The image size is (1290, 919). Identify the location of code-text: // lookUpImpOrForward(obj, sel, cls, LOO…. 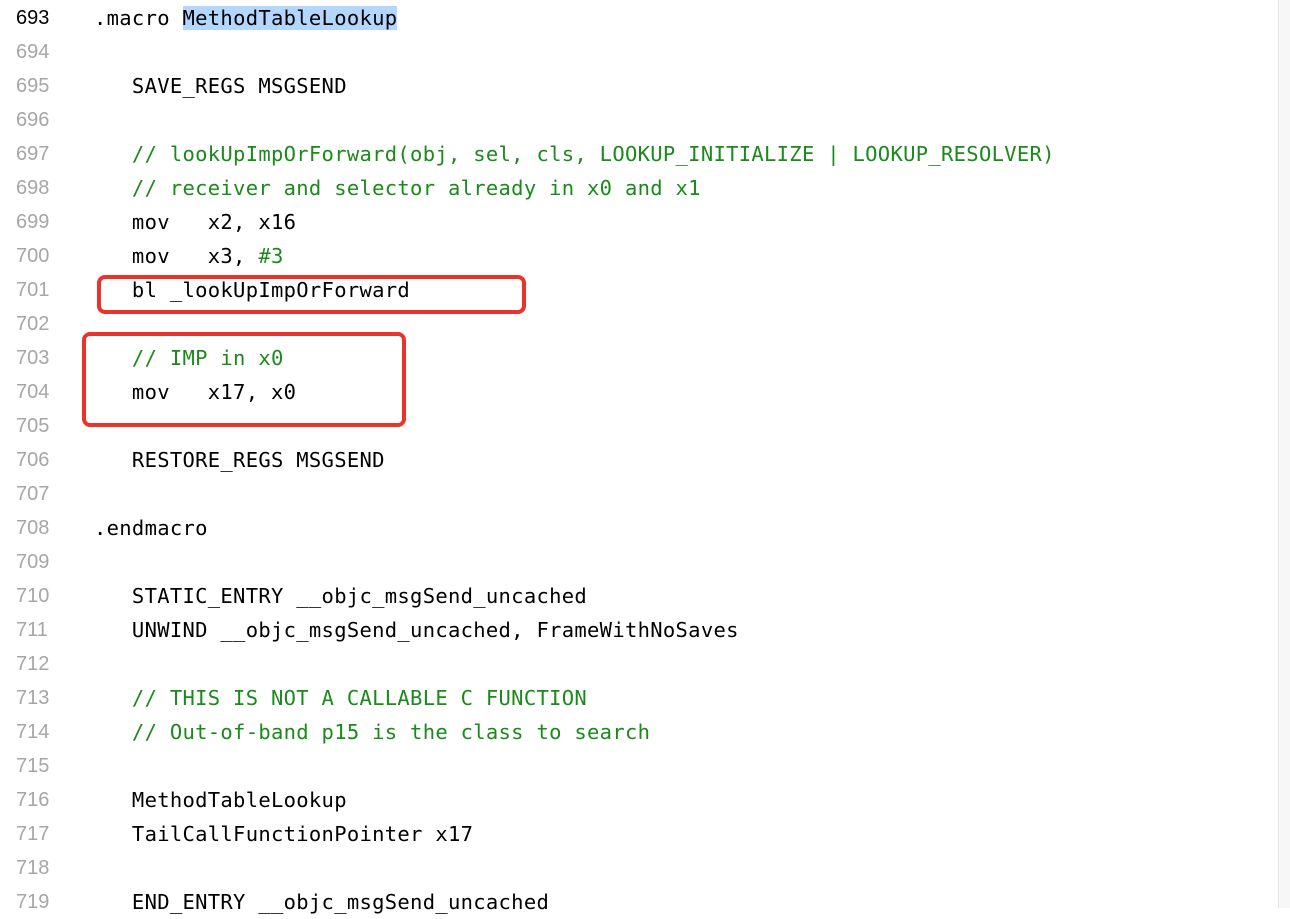
(574, 154).